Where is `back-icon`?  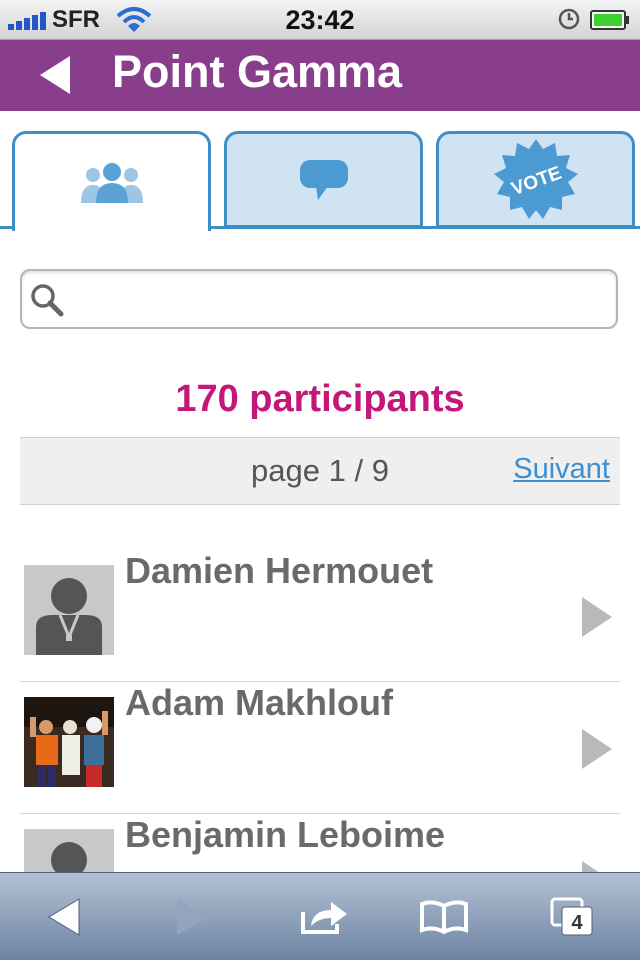
back-icon is located at coordinates (64, 917).